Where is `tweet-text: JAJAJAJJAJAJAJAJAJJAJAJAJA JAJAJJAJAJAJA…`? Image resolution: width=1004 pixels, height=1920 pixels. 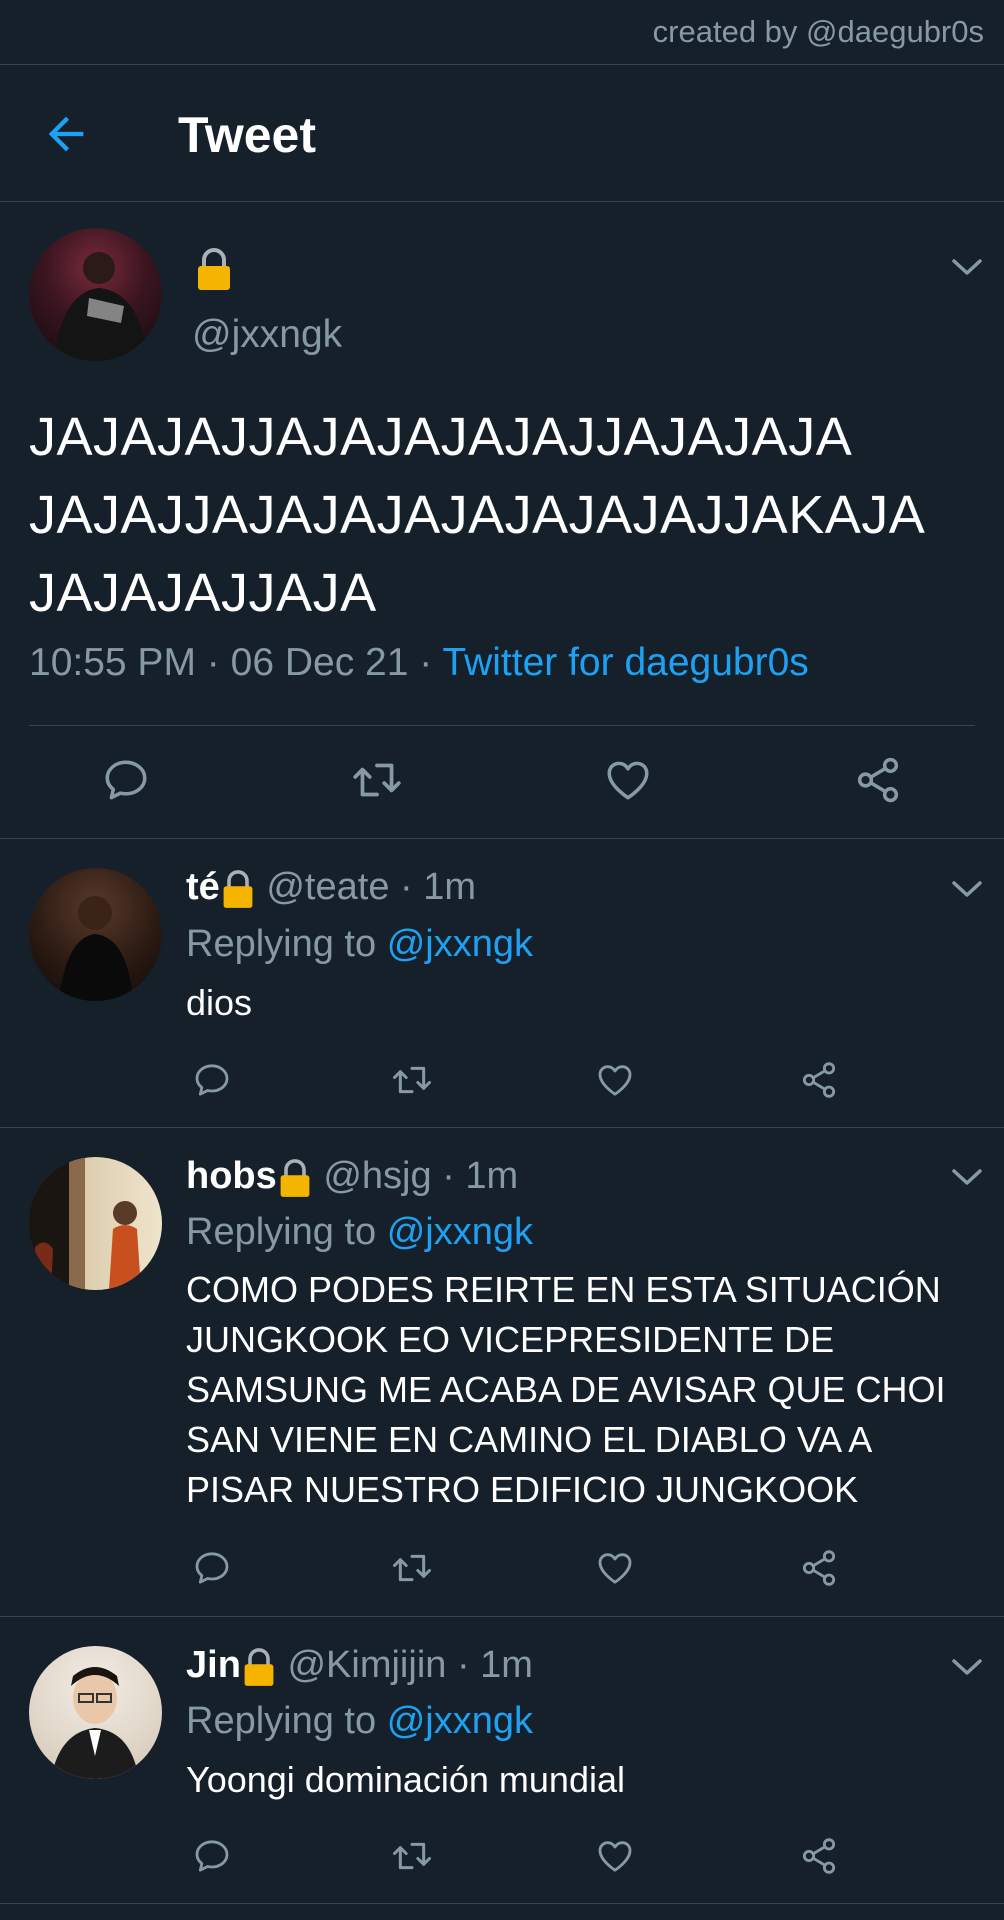
tweet-text: JAJAJAJJAJAJAJAJAJJAJAJAJA JAJAJJAJAJAJA… is located at coordinates (477, 515).